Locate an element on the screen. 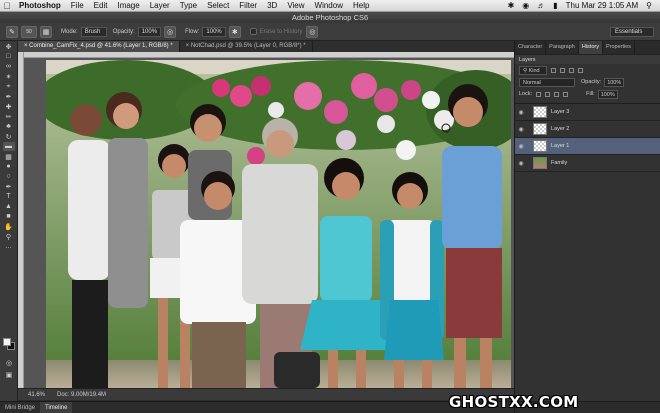 The width and height of the screenshot is (660, 413). filter-type-icon is located at coordinates (571, 70).